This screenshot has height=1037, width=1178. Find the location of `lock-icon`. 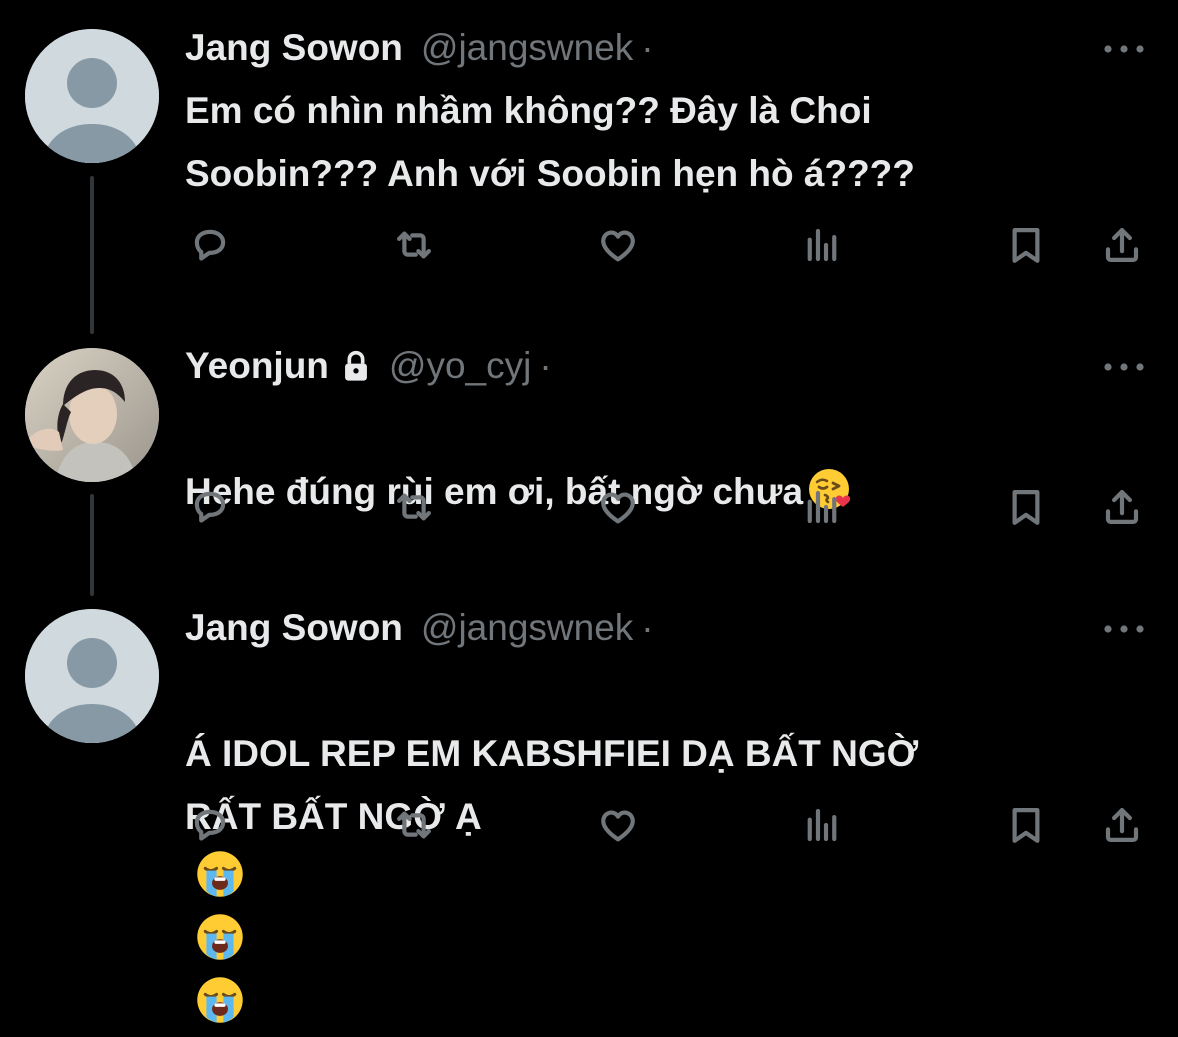

lock-icon is located at coordinates (355, 365).